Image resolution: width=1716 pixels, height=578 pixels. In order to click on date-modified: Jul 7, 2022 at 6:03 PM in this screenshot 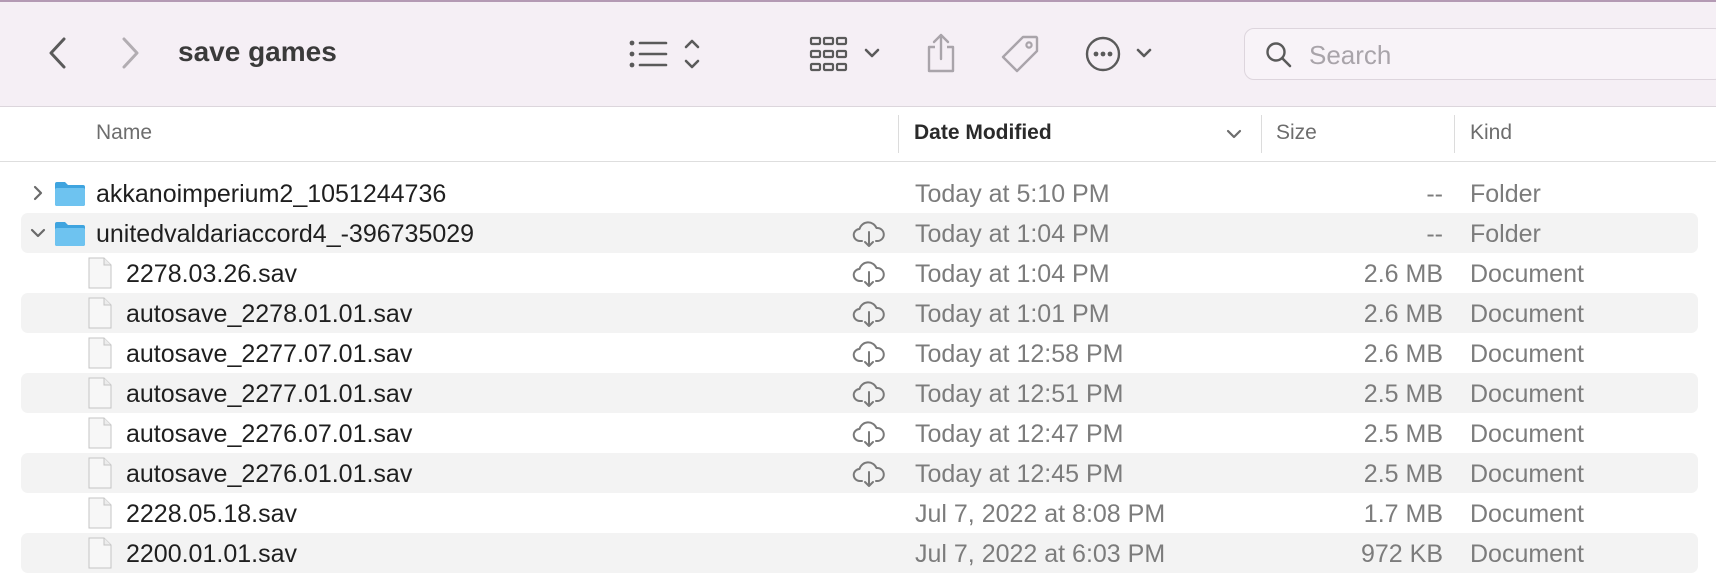, I will do `click(1040, 554)`.